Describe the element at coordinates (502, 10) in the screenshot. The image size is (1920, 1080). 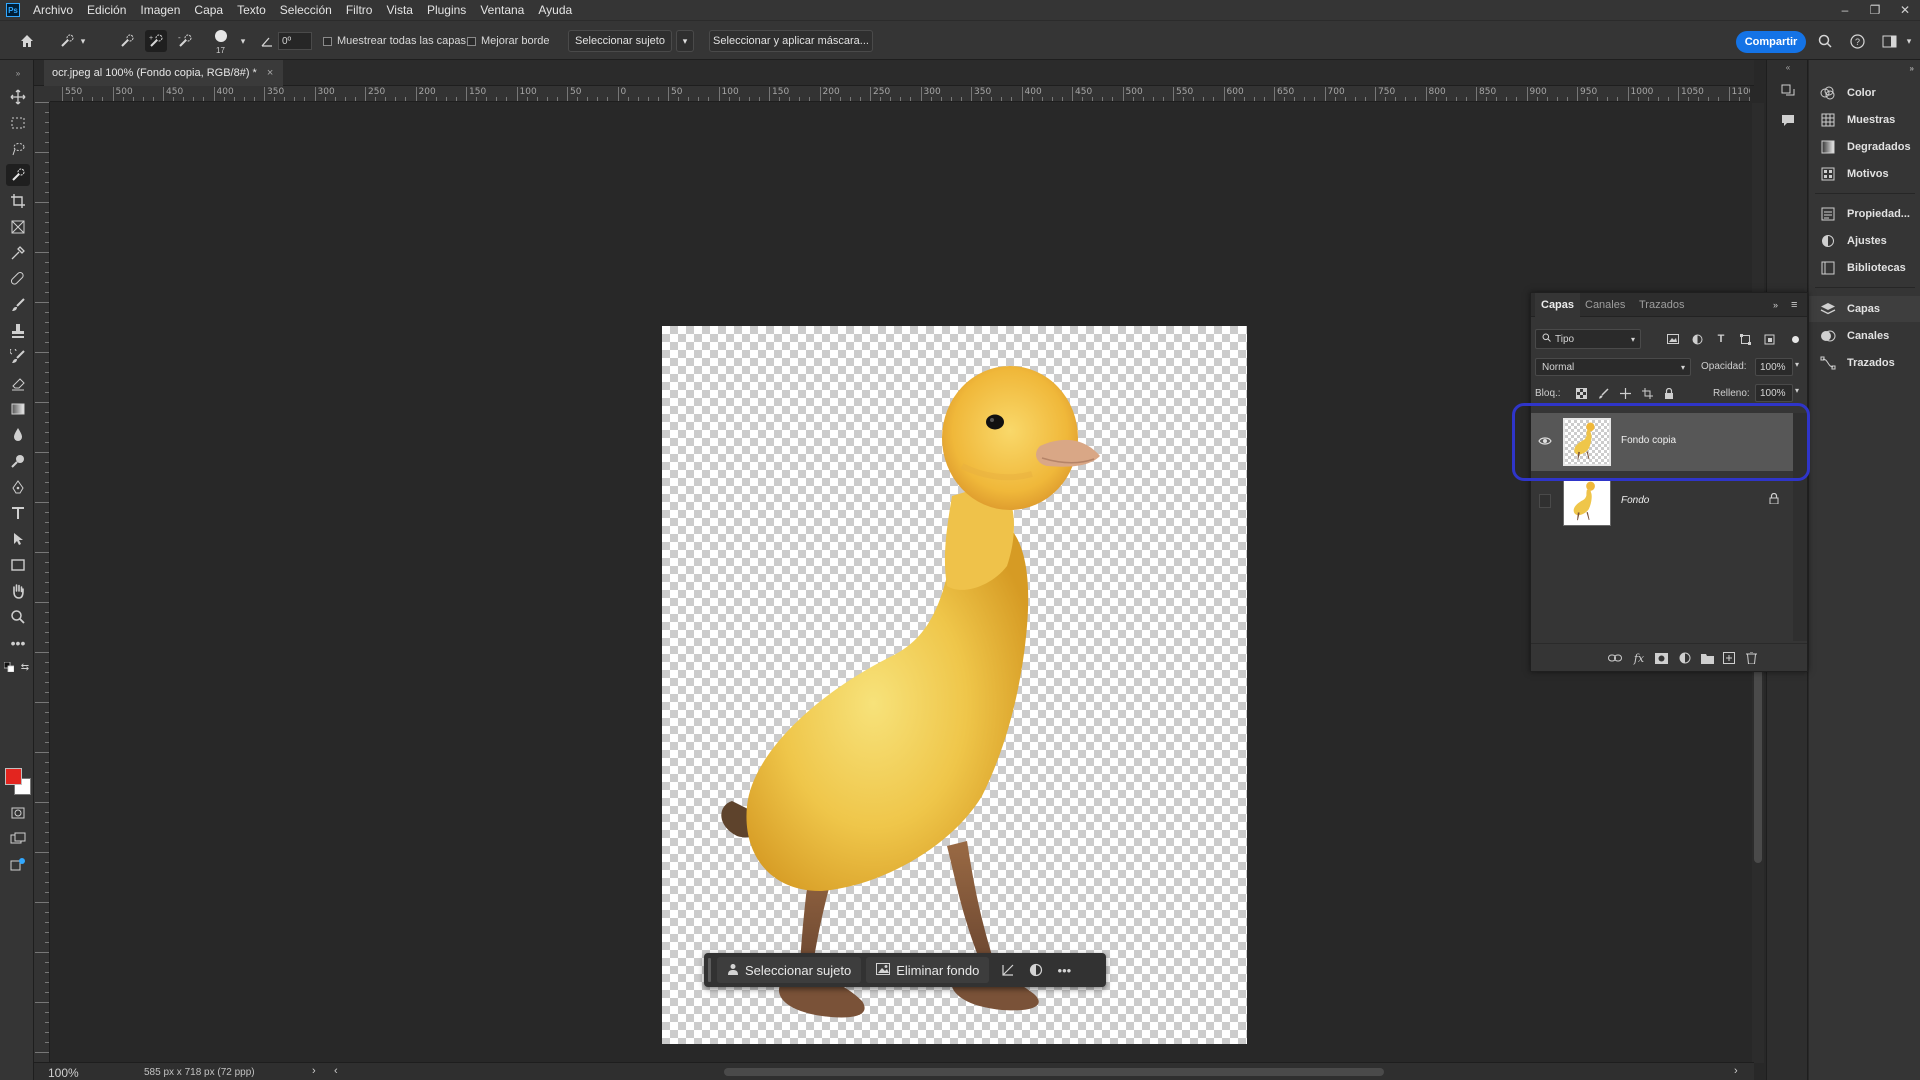
I see `menu-ventana: Ventana` at that location.